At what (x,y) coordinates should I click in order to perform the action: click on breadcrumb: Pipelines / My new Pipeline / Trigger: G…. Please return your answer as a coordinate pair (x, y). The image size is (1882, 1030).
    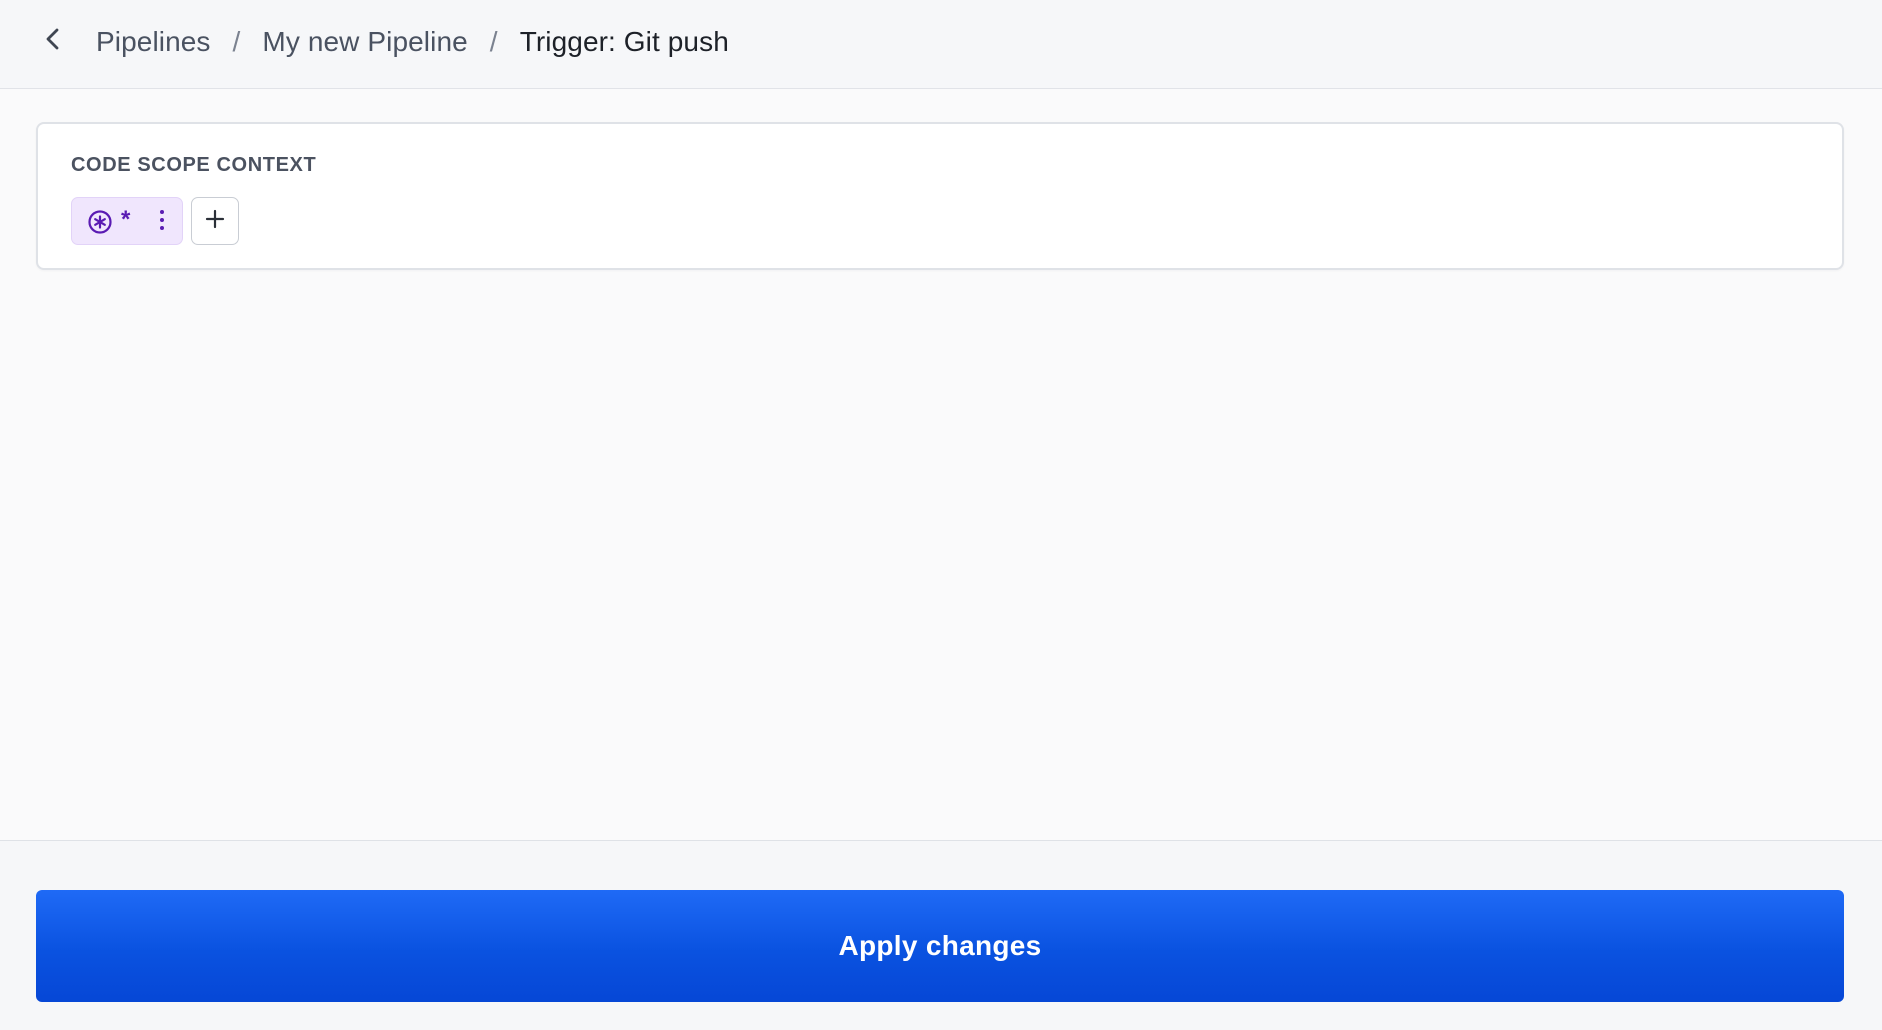
    Looking at the image, I should click on (412, 42).